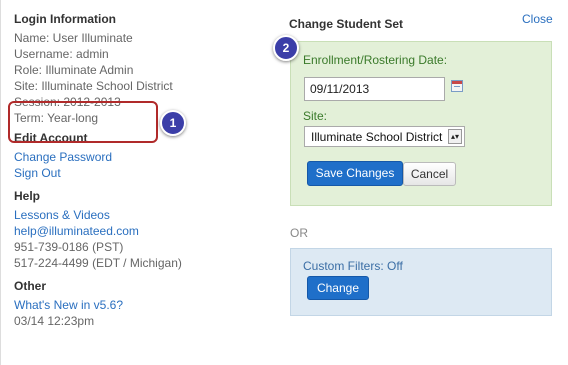 The image size is (568, 365). I want to click on callout-badge-1: 1, so click(173, 123).